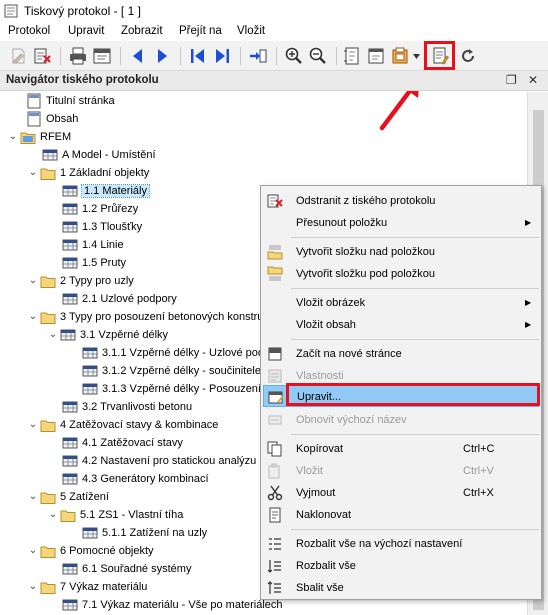 The width and height of the screenshot is (548, 615). What do you see at coordinates (401, 588) in the screenshot?
I see `menu-item-sbalit-vse: Sbalit vše` at bounding box center [401, 588].